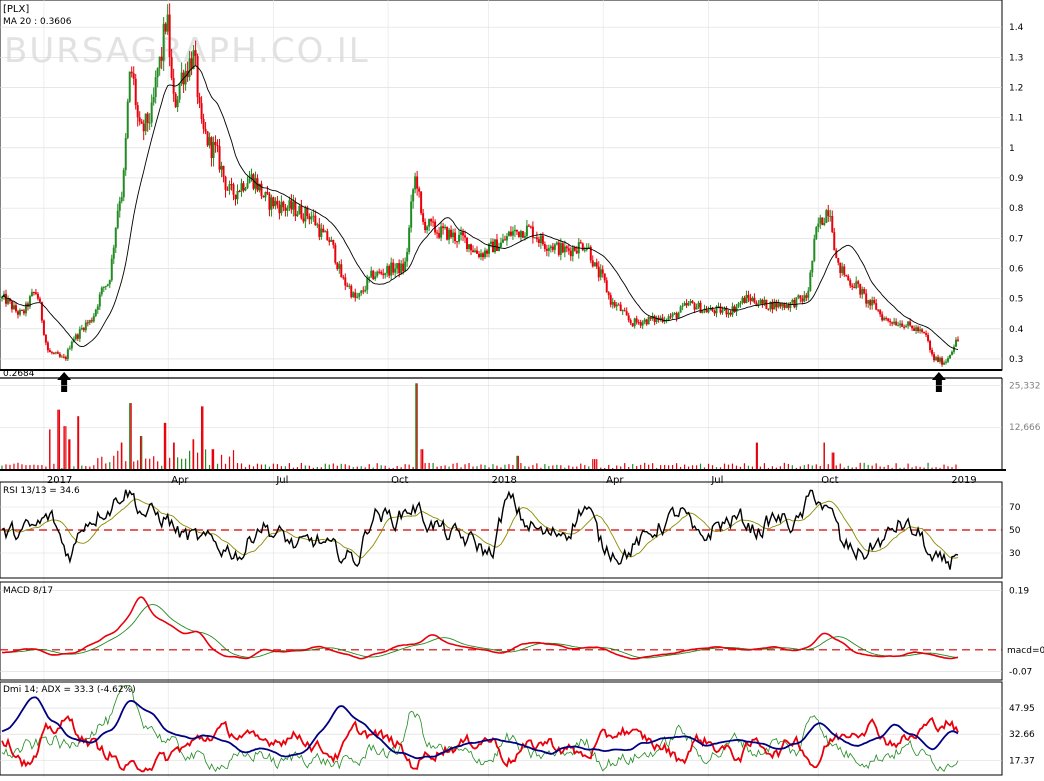 The image size is (1044, 781). I want to click on x-tick-label: Oct, so click(399, 480).